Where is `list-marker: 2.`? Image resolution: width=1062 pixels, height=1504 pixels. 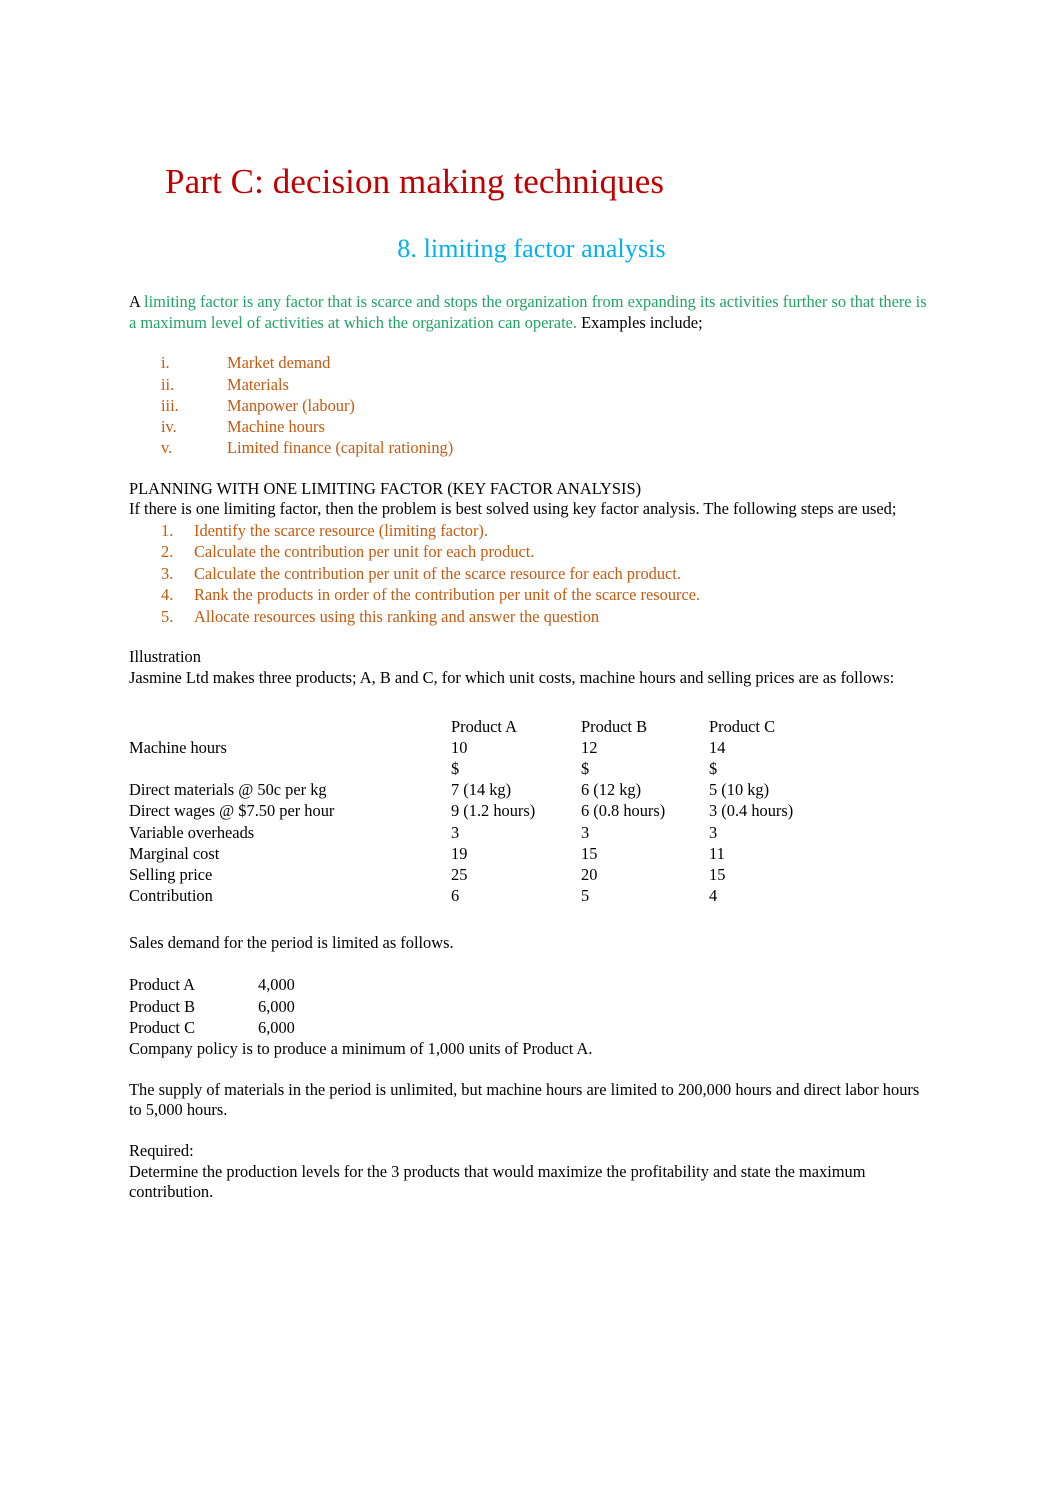
list-marker: 2. is located at coordinates (167, 552).